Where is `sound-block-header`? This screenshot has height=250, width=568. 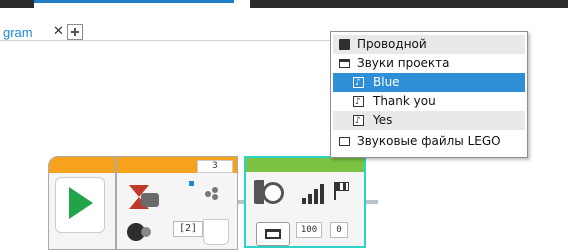 sound-block-header is located at coordinates (305, 165).